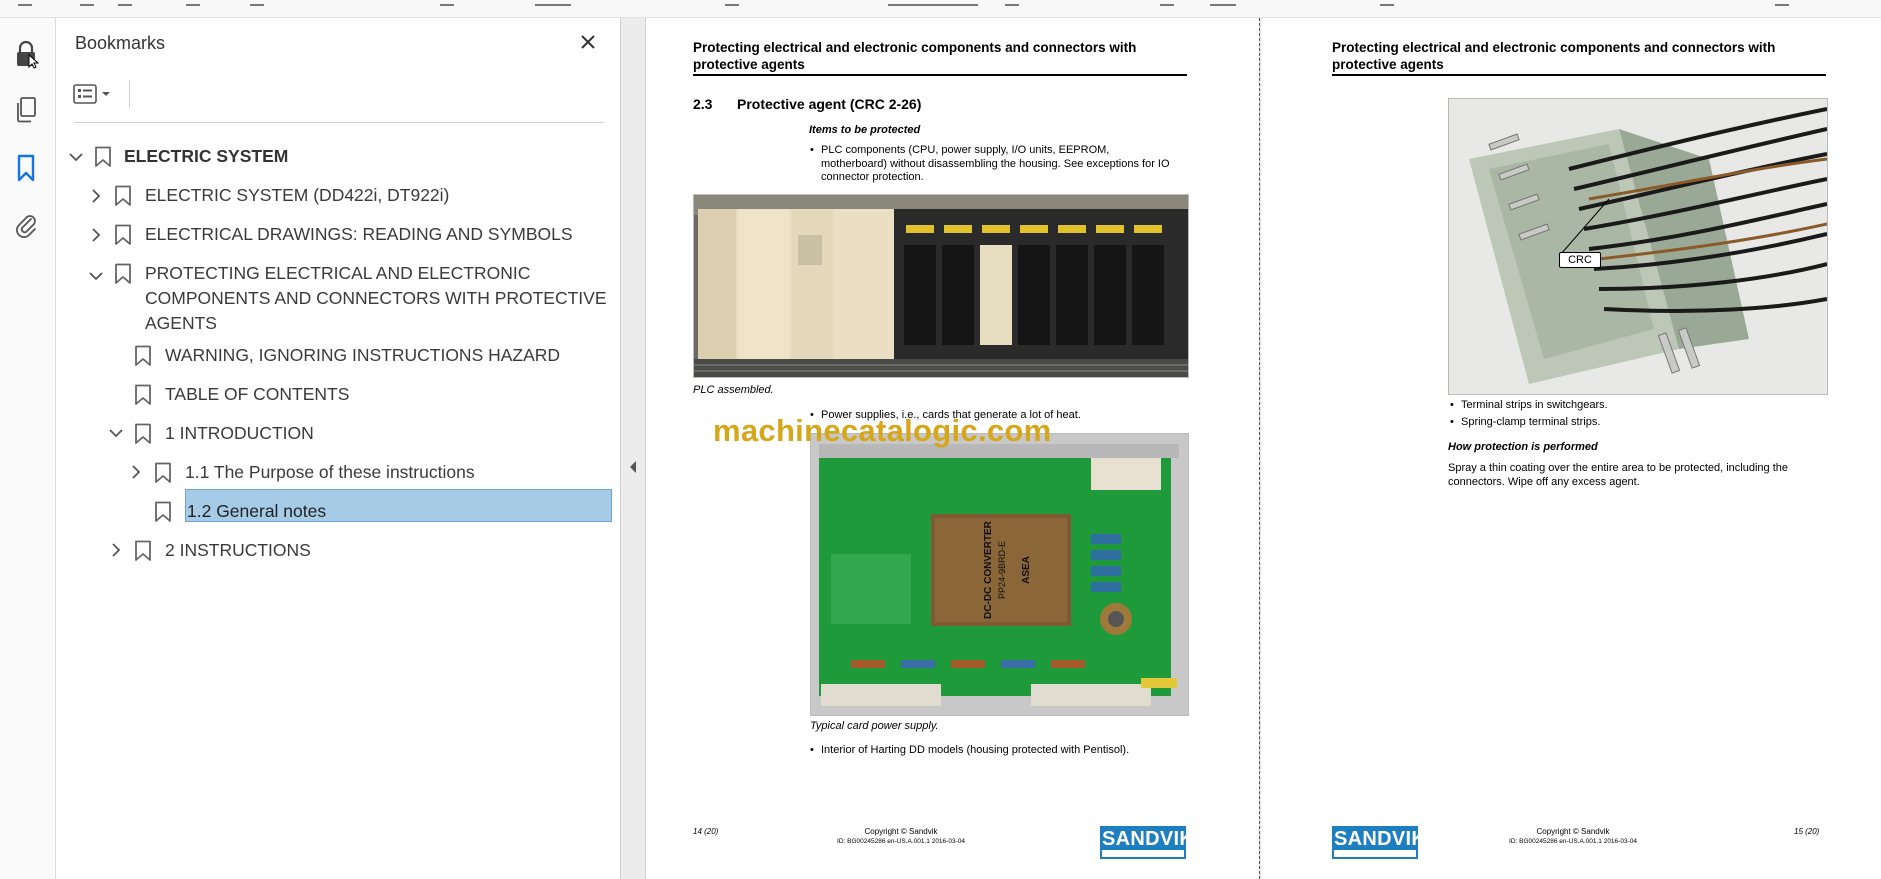 The height and width of the screenshot is (879, 1881). What do you see at coordinates (882, 430) in the screenshot?
I see `watermark-text: machinecatalogic.com` at bounding box center [882, 430].